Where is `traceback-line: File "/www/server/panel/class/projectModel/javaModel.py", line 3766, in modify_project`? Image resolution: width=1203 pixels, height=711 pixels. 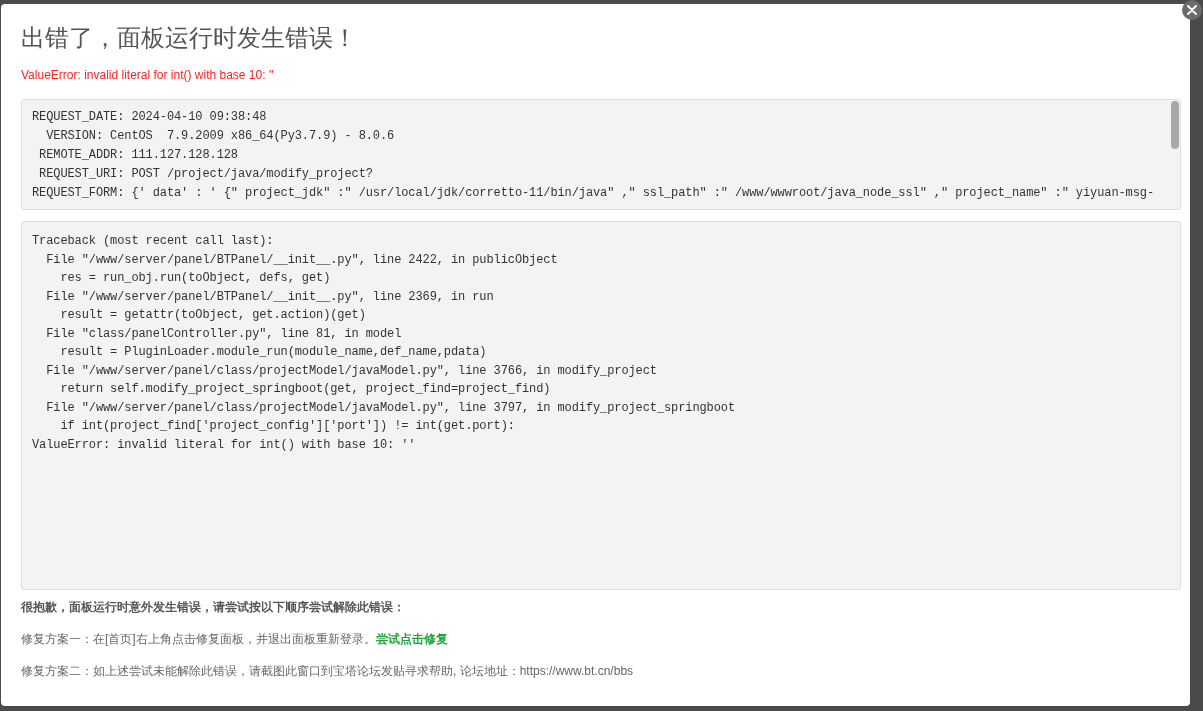 traceback-line: File "/www/server/panel/class/projectModel/javaModel.py", line 3766, in modify_project is located at coordinates (351, 371).